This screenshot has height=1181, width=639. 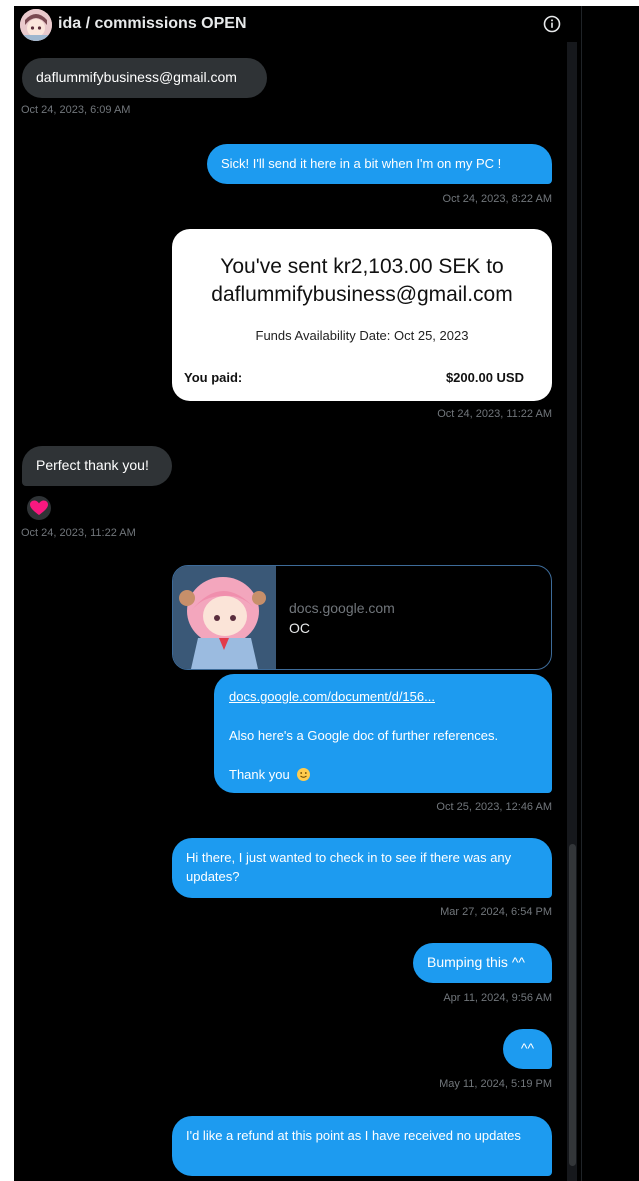 I want to click on paid-label: You paid:, so click(x=213, y=377).